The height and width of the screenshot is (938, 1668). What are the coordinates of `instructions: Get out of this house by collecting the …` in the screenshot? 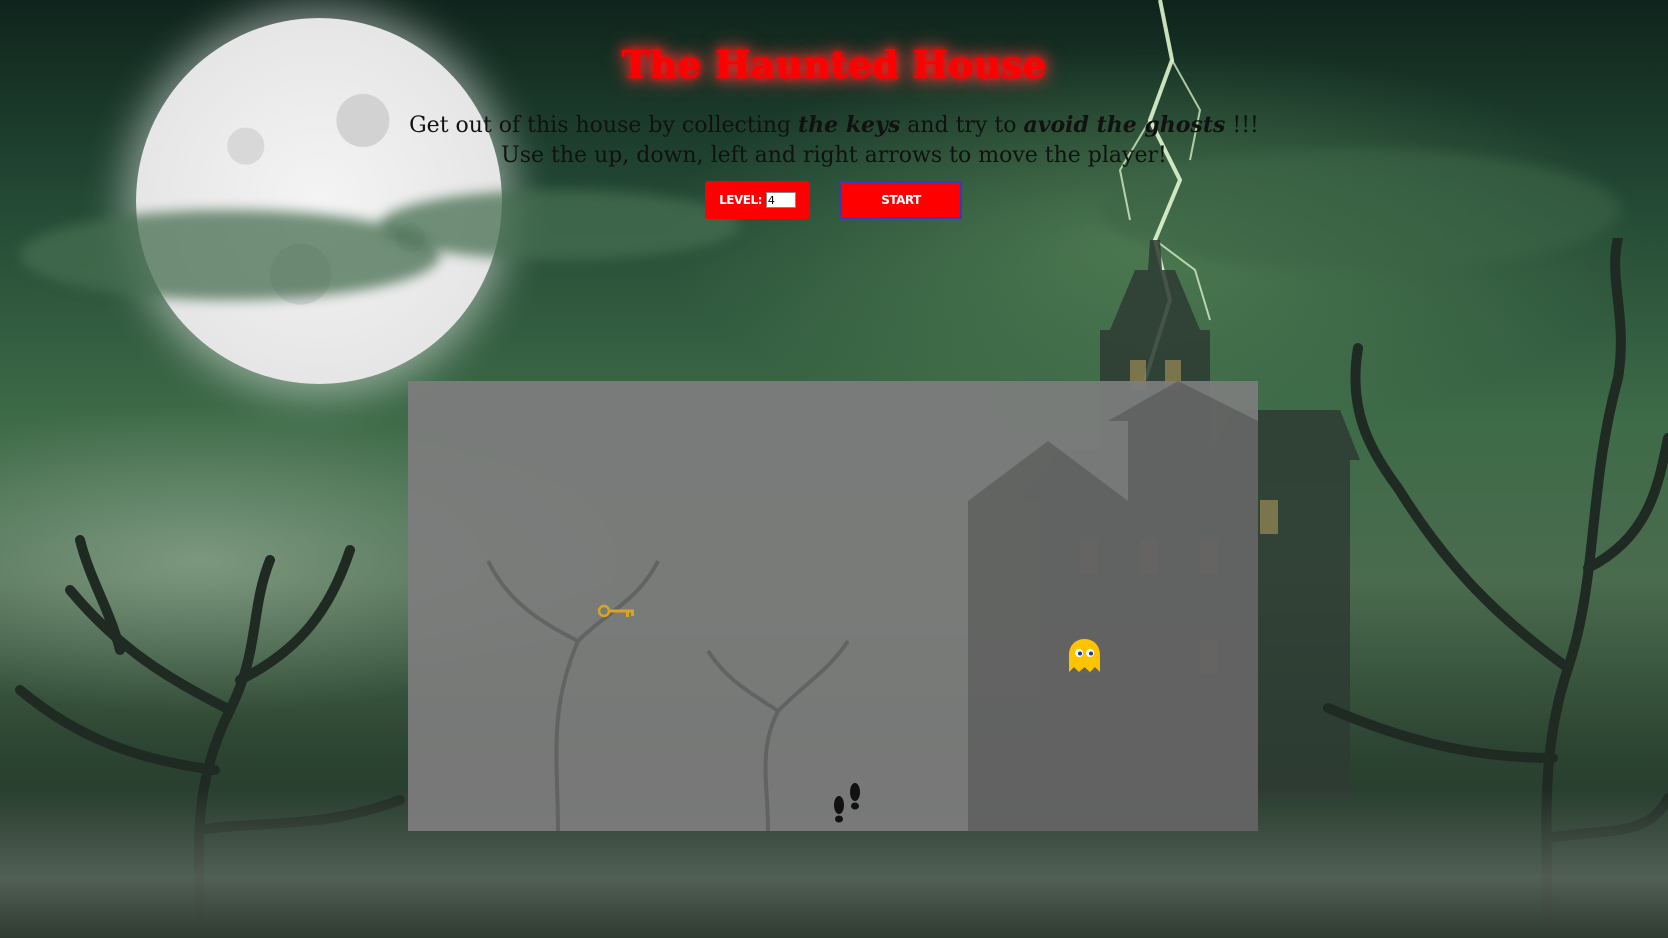 It's located at (834, 140).